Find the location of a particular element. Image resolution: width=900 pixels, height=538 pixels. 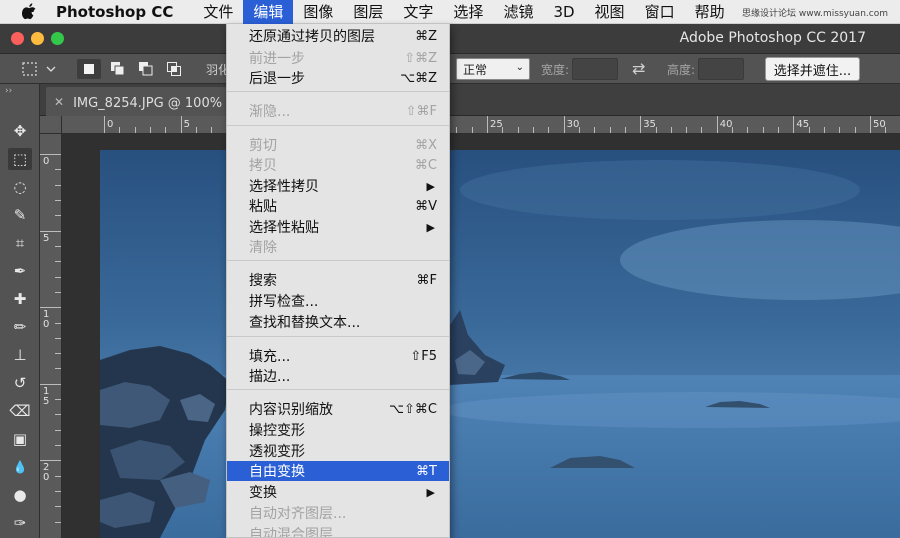

menu-item-shortcut: ⌥⌘Z is located at coordinates (418, 78).